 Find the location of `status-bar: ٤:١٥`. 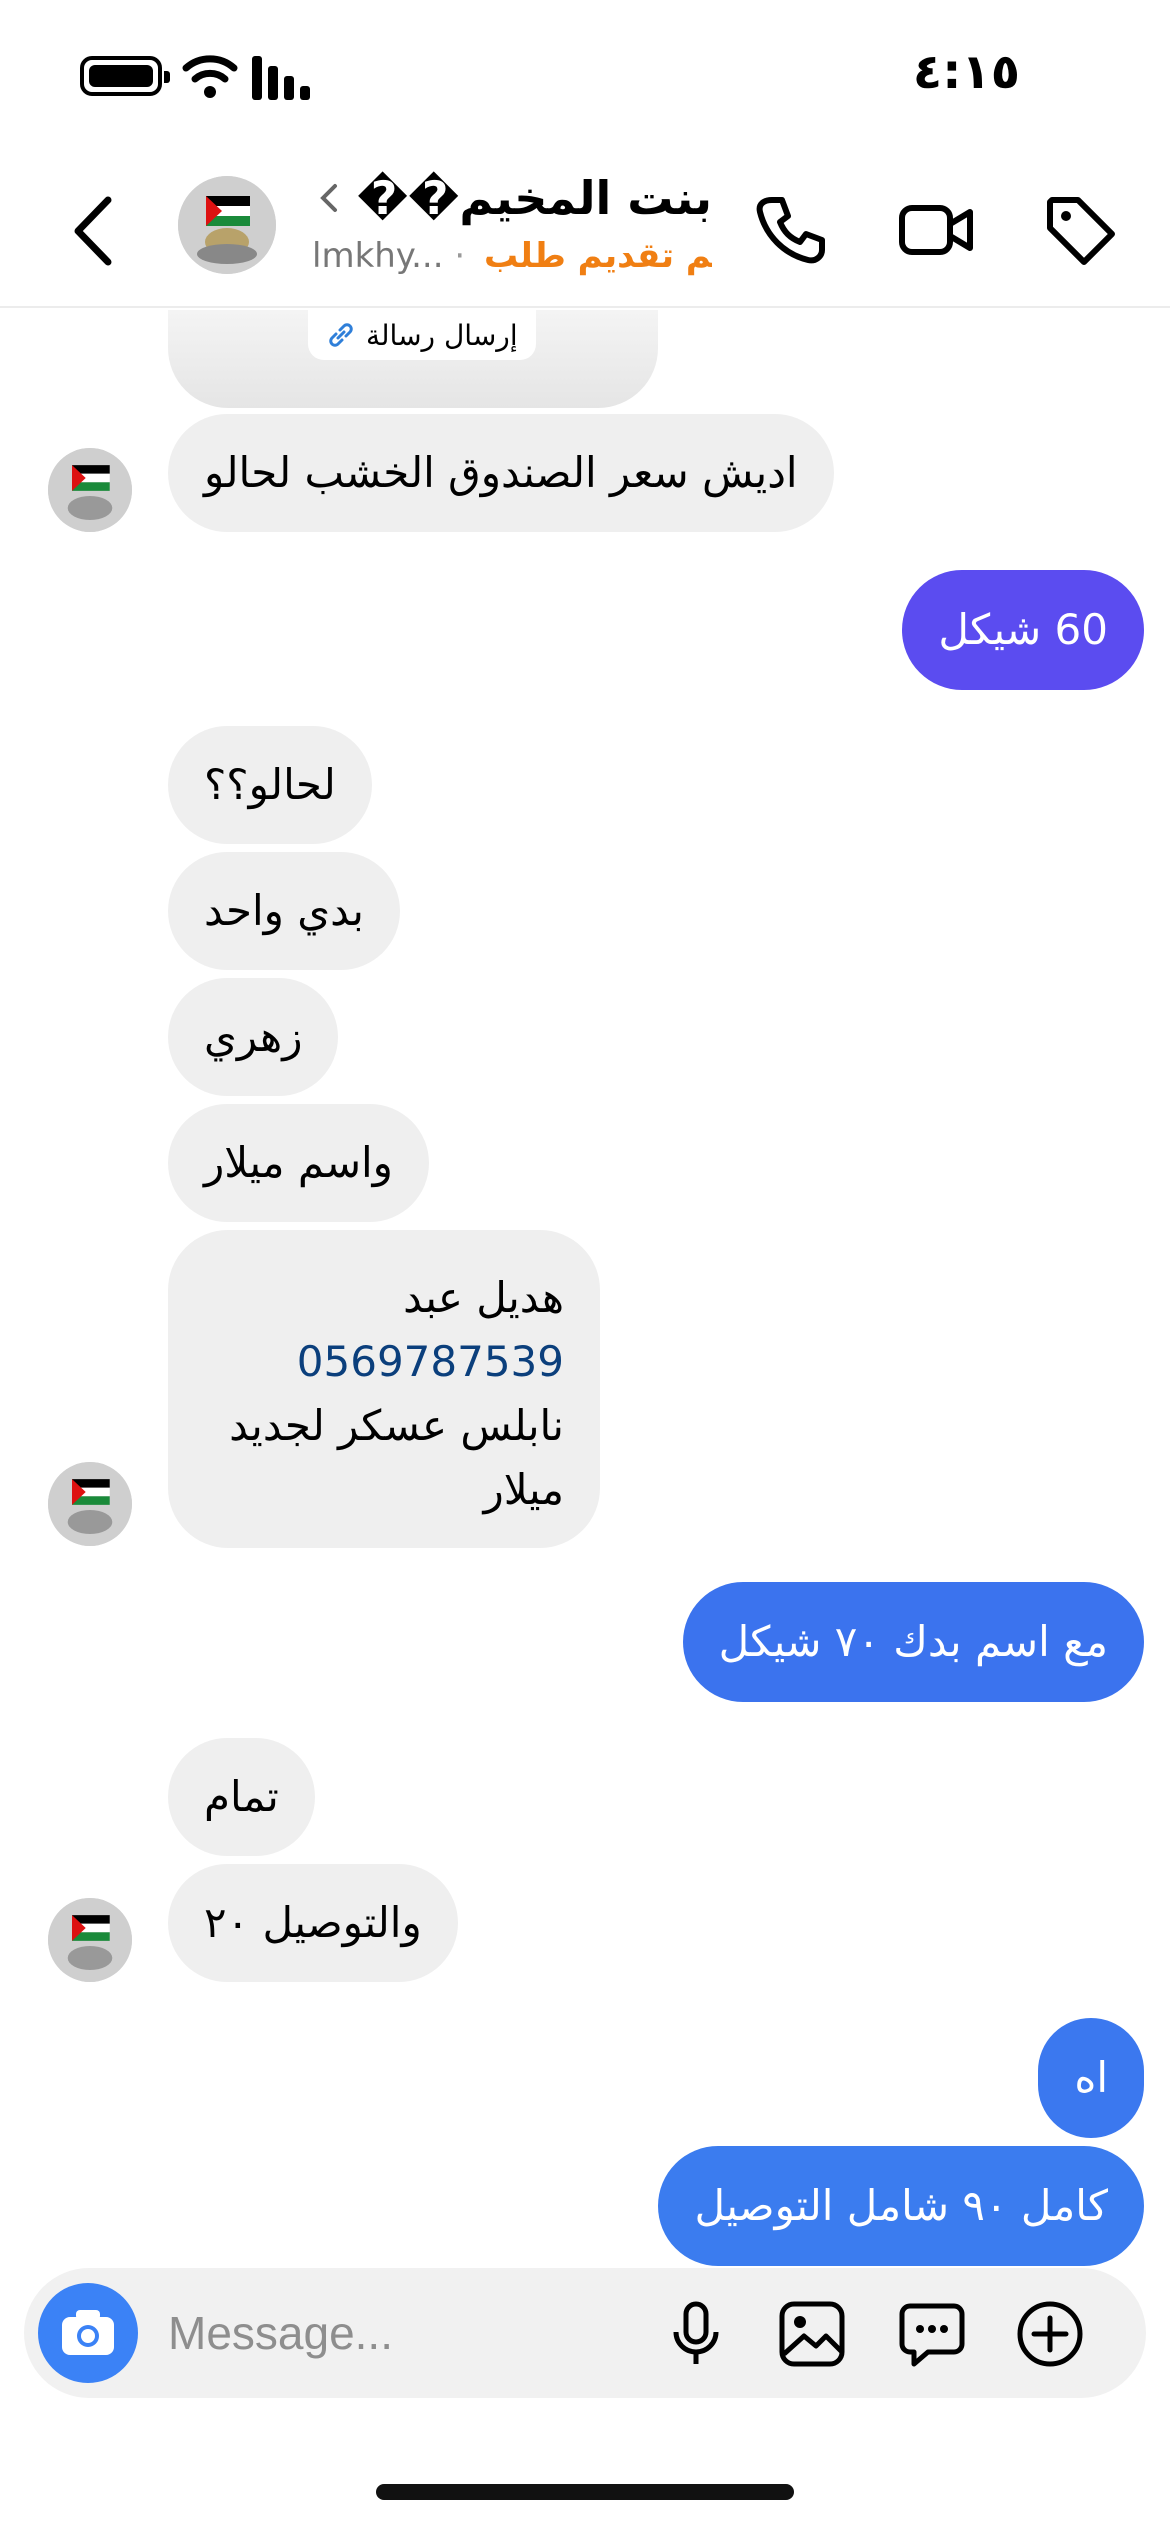

status-bar: ٤:١٥ is located at coordinates (585, 75).